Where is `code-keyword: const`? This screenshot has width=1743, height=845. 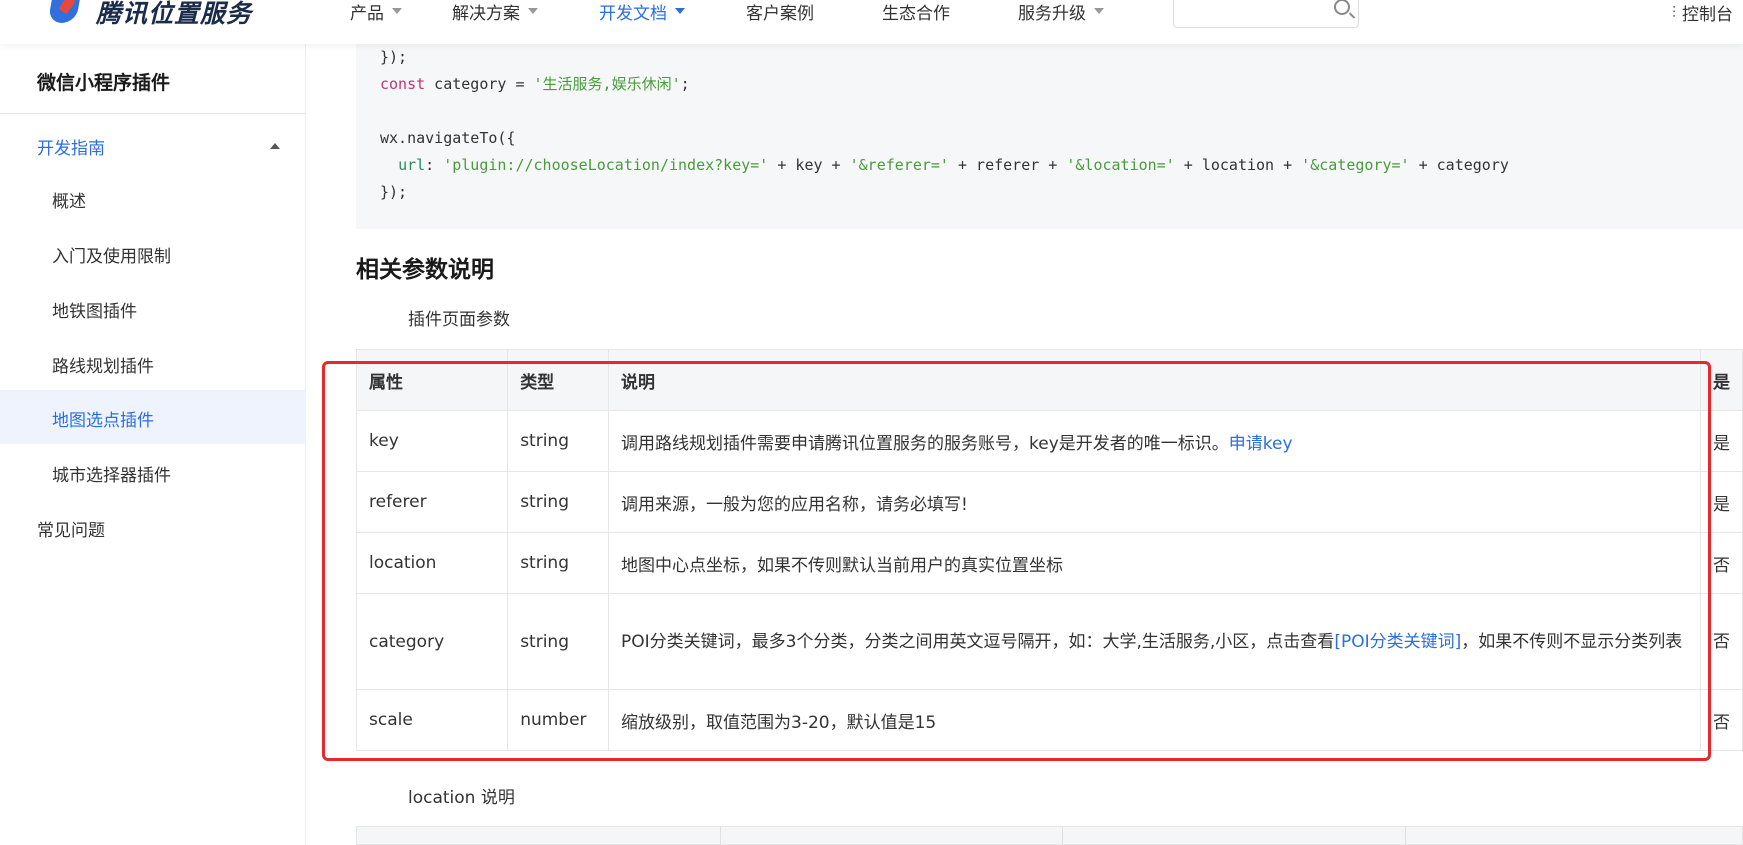 code-keyword: const is located at coordinates (403, 84).